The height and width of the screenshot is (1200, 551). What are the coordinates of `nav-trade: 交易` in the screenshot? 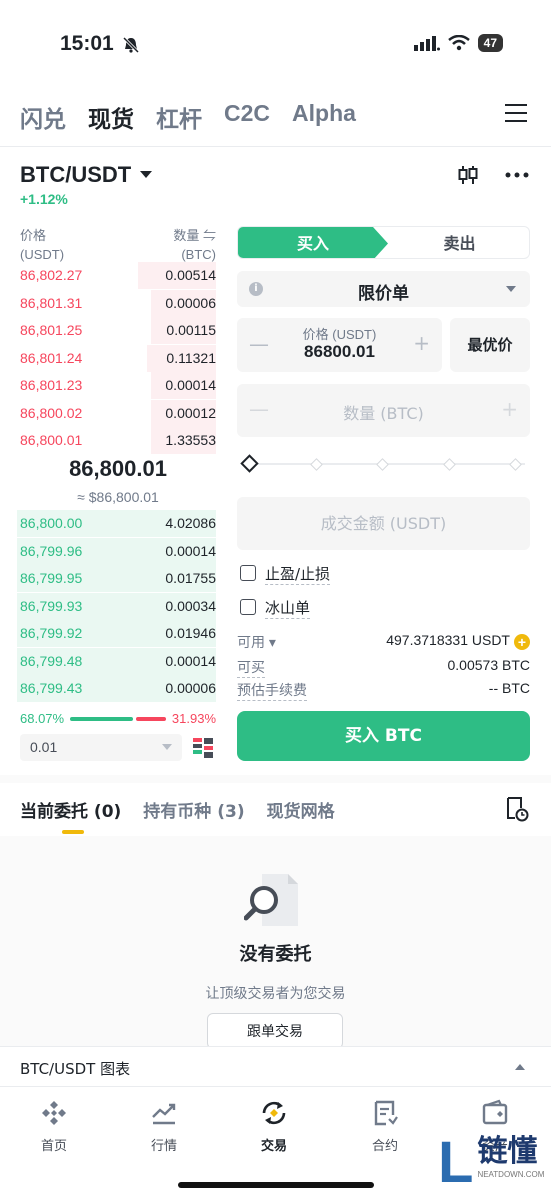 It's located at (274, 1126).